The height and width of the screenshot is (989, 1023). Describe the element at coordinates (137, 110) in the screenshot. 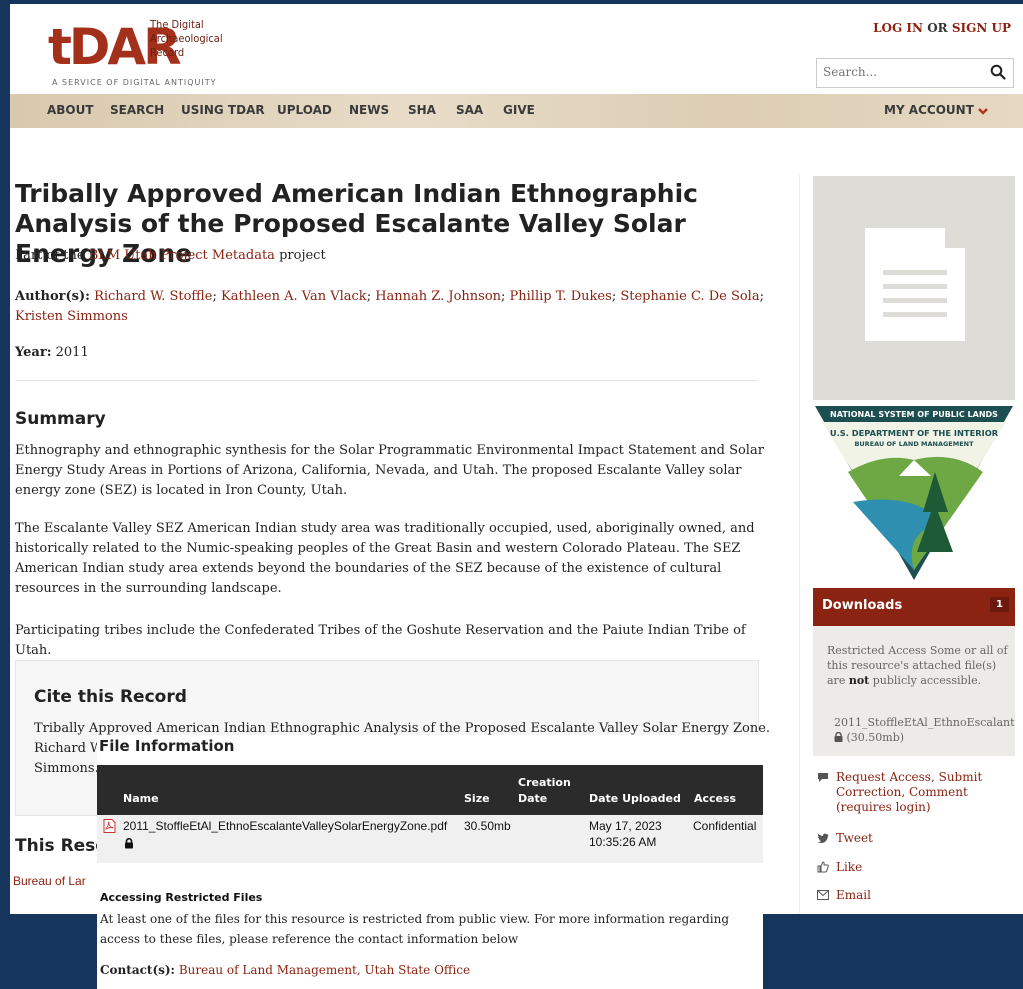

I see `nav-search: SEARCH` at that location.